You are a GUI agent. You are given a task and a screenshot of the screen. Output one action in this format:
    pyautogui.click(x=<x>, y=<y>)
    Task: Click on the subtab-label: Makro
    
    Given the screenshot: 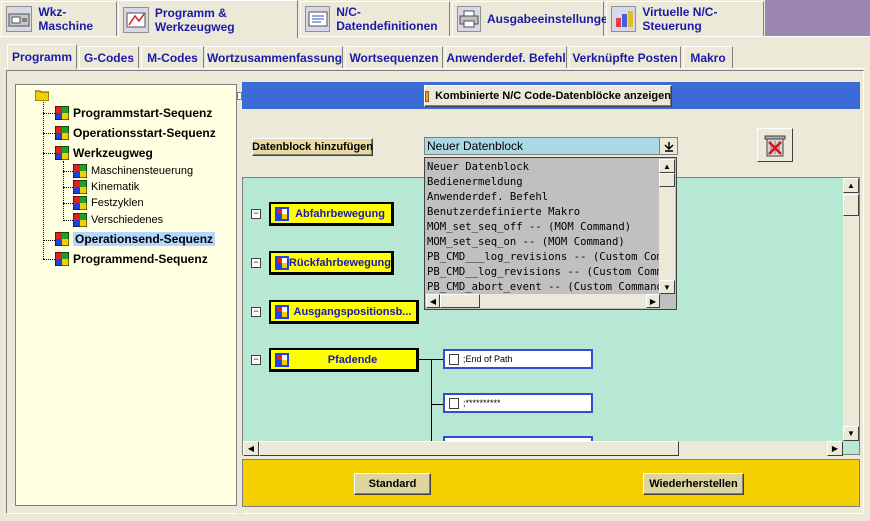 What is the action you would take?
    pyautogui.click(x=708, y=57)
    